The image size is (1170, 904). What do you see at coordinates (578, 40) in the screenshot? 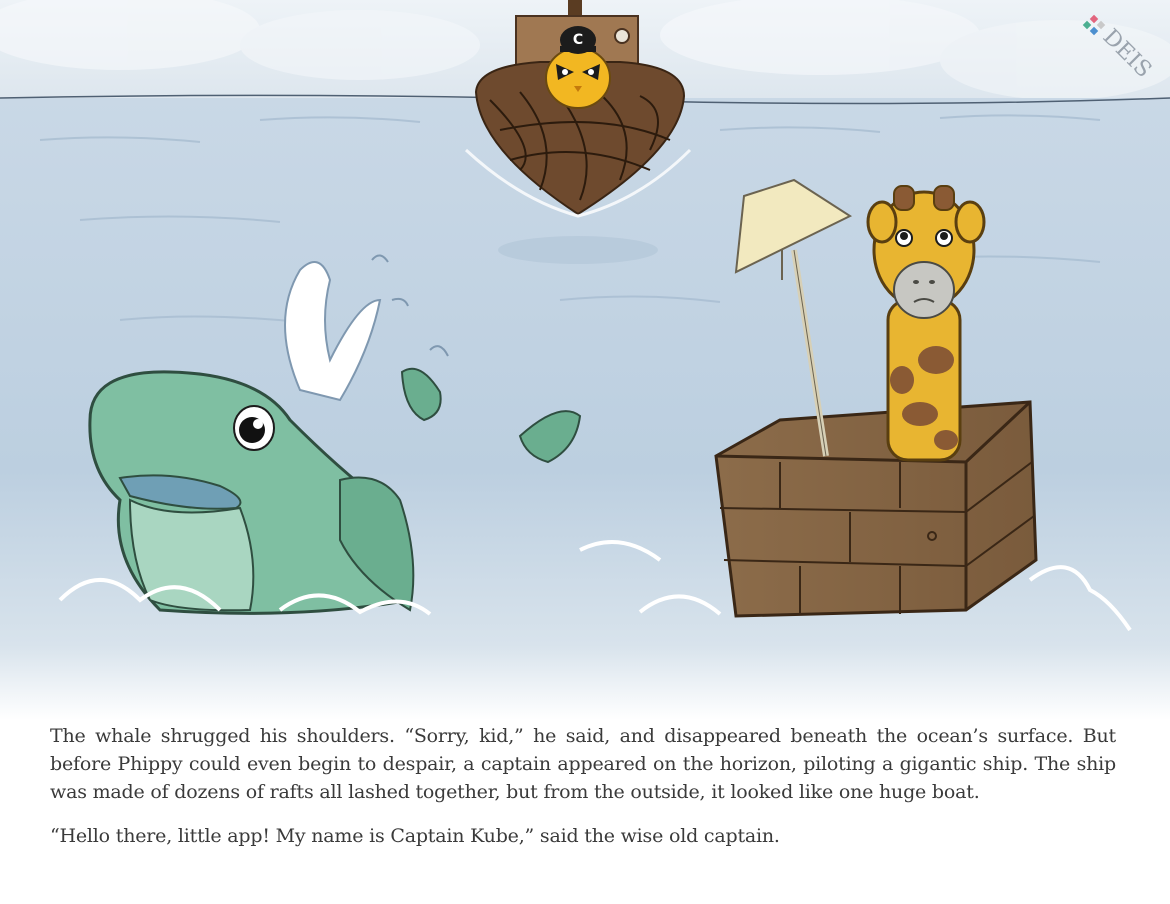
I see `captain-hat-letter: C` at bounding box center [578, 40].